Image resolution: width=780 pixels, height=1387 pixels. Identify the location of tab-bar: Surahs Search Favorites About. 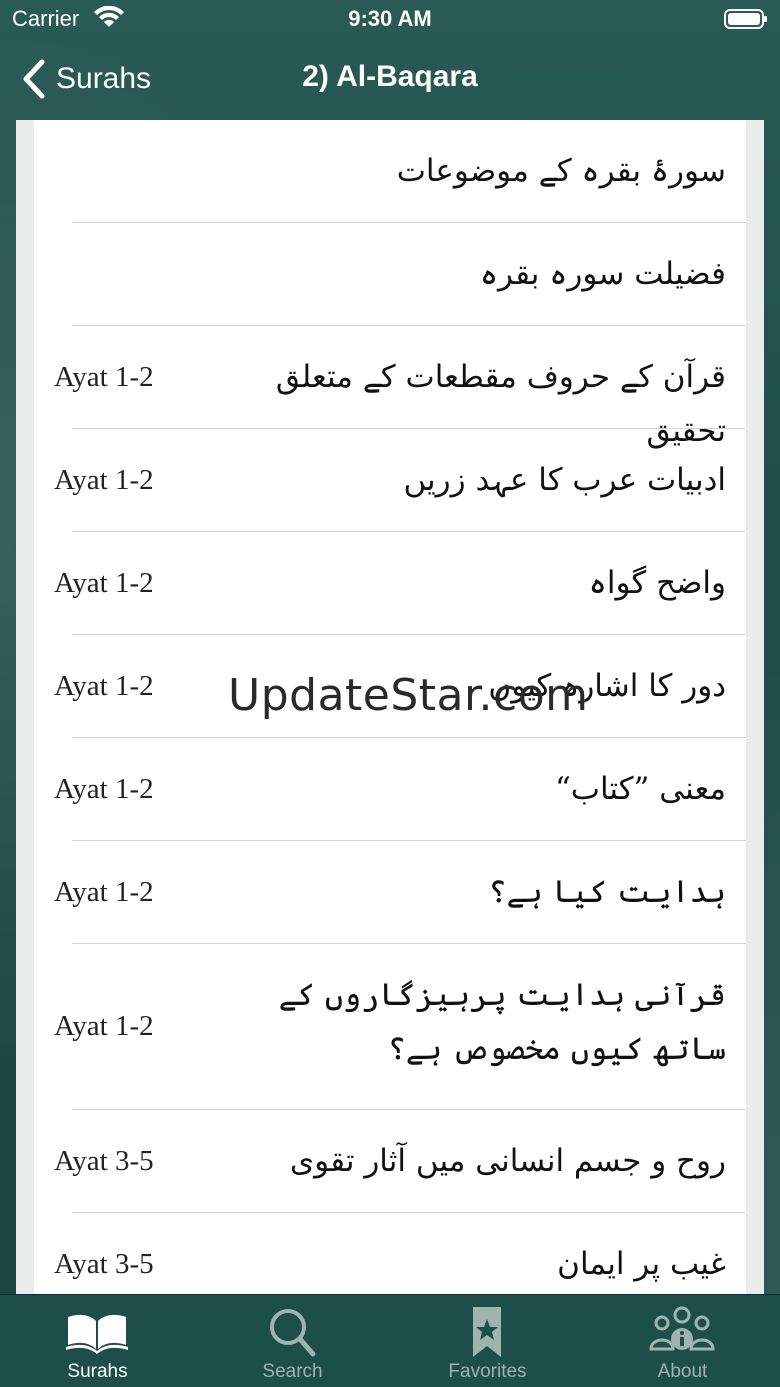
(390, 1340).